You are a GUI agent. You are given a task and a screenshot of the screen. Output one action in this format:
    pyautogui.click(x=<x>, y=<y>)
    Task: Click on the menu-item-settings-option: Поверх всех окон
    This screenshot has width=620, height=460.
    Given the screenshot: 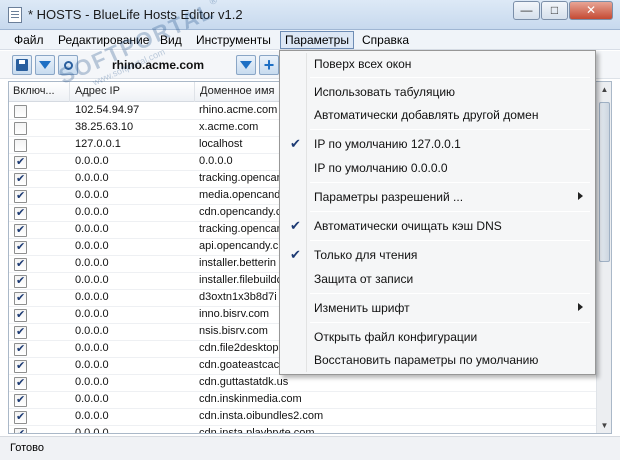 What is the action you would take?
    pyautogui.click(x=437, y=64)
    